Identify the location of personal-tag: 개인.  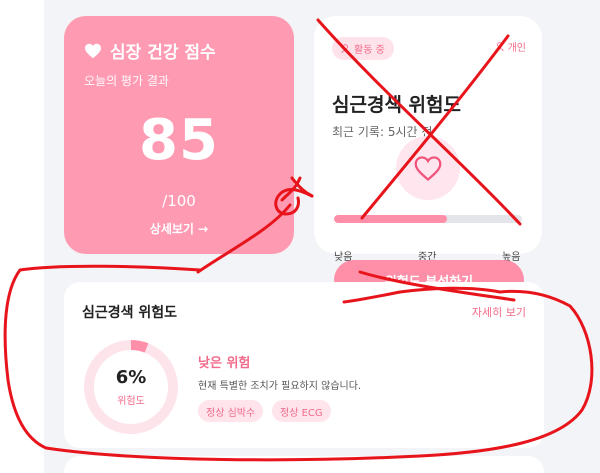
(510, 46).